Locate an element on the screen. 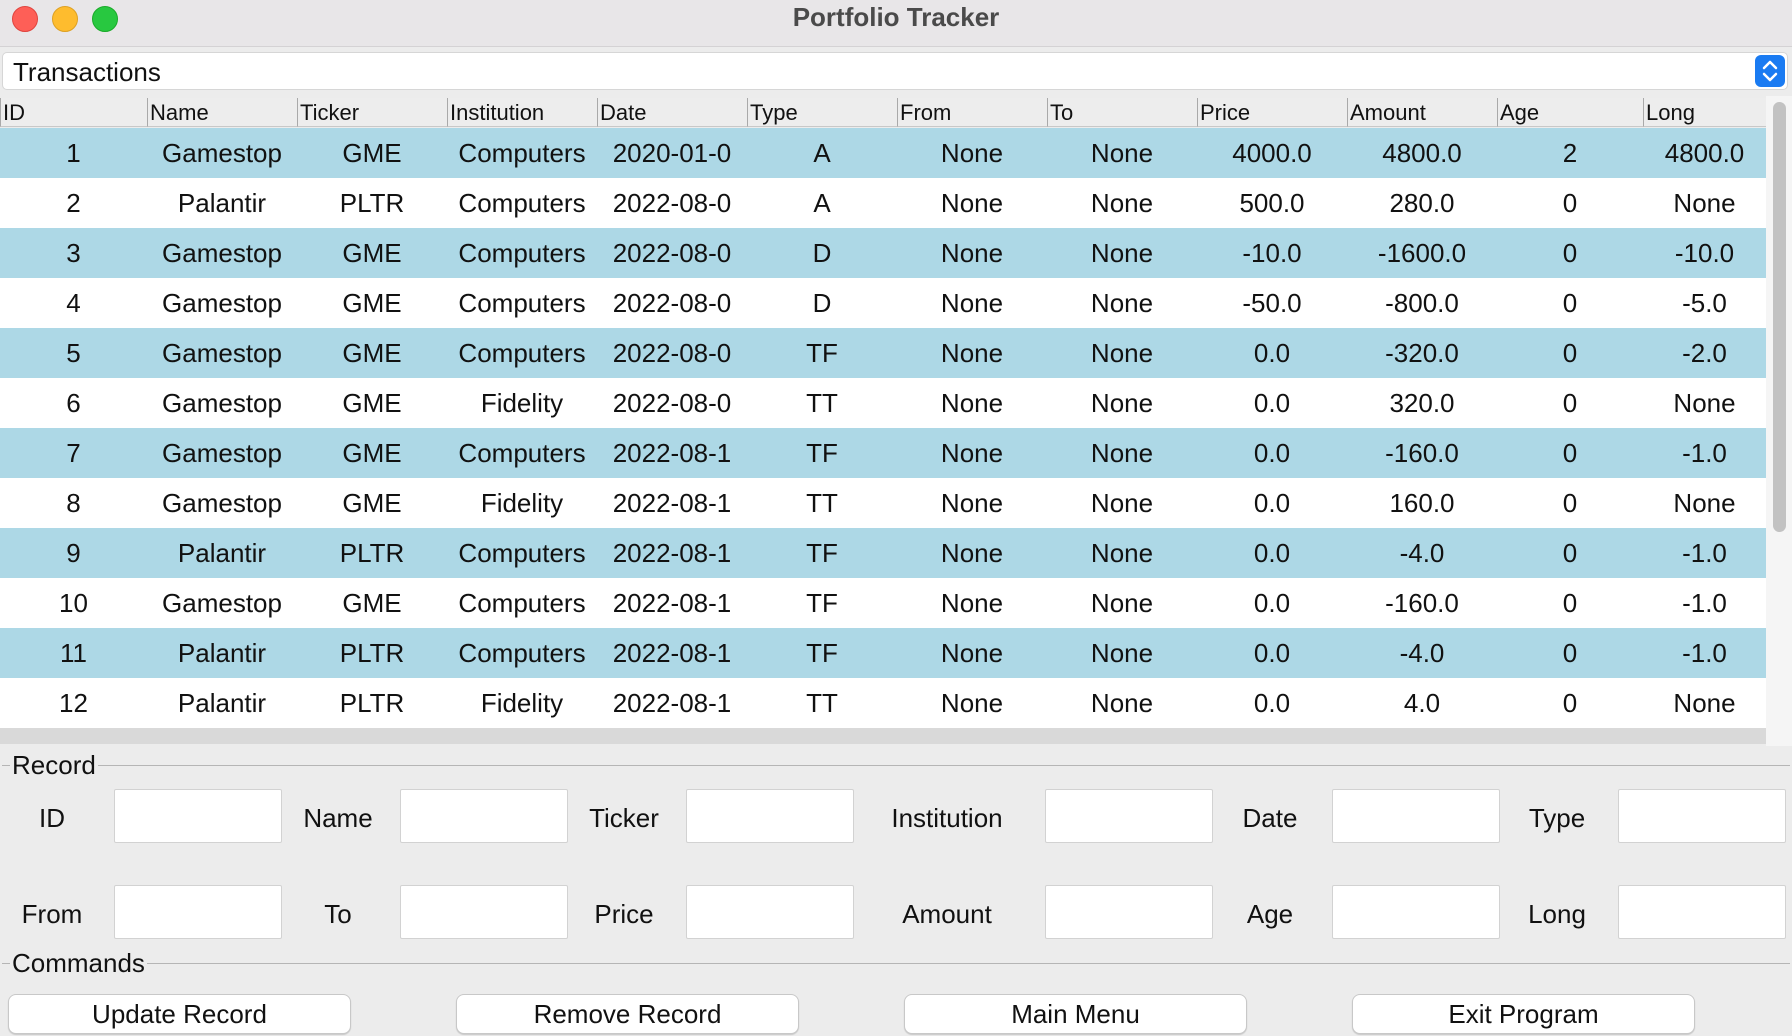  column-header-type: Type is located at coordinates (822, 112).